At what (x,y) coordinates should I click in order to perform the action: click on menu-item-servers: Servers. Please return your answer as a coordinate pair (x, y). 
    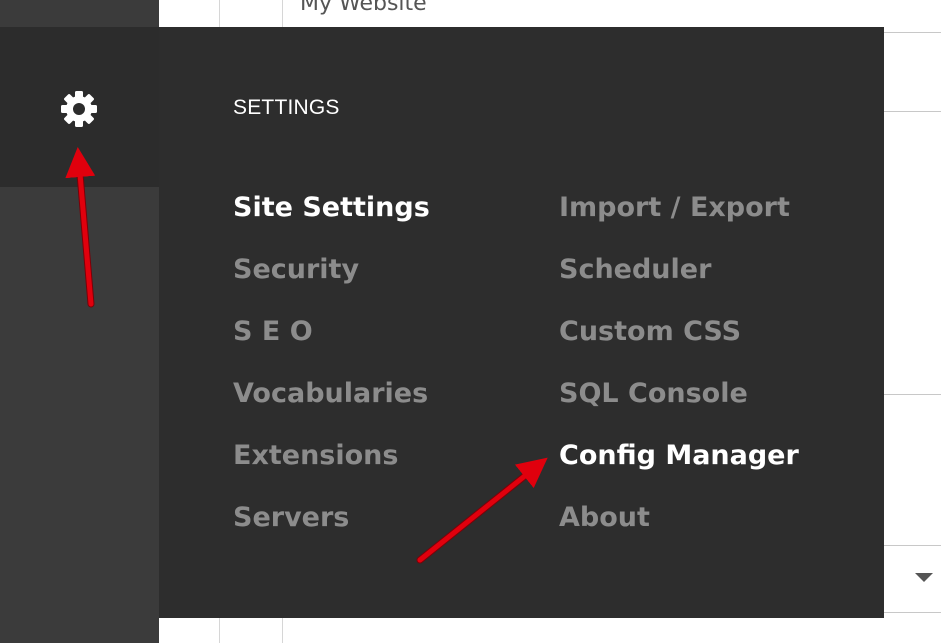
    Looking at the image, I should click on (291, 517).